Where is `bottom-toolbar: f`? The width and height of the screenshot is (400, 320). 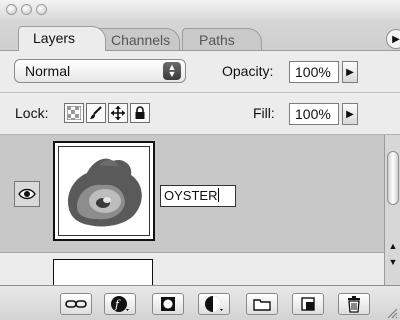 bottom-toolbar: f is located at coordinates (200, 302).